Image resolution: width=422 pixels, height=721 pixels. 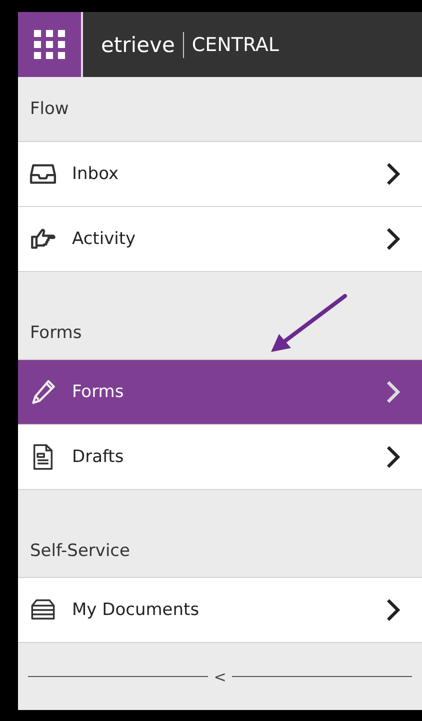 I want to click on nav-label: Inbox, so click(x=96, y=174).